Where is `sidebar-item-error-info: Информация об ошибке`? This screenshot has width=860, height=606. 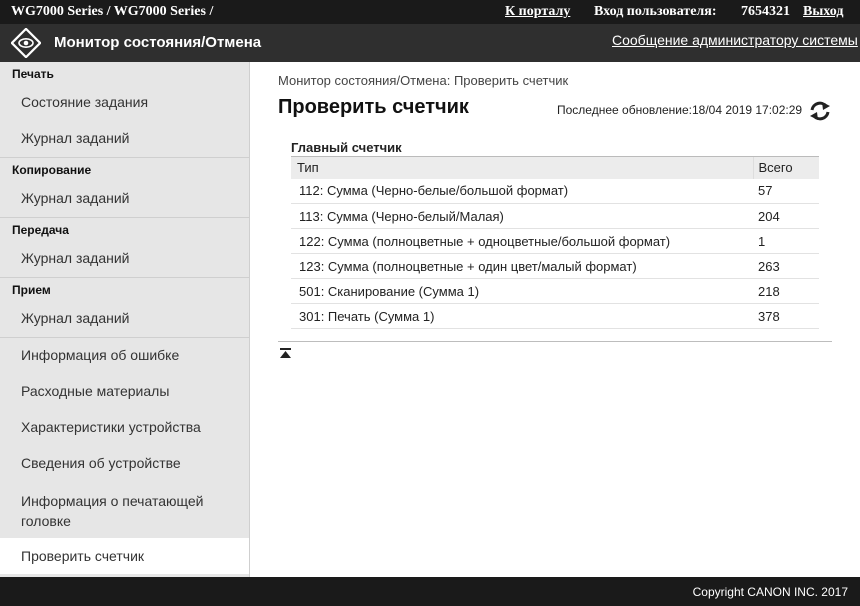
sidebar-item-error-info: Информация об ошибке is located at coordinates (124, 355).